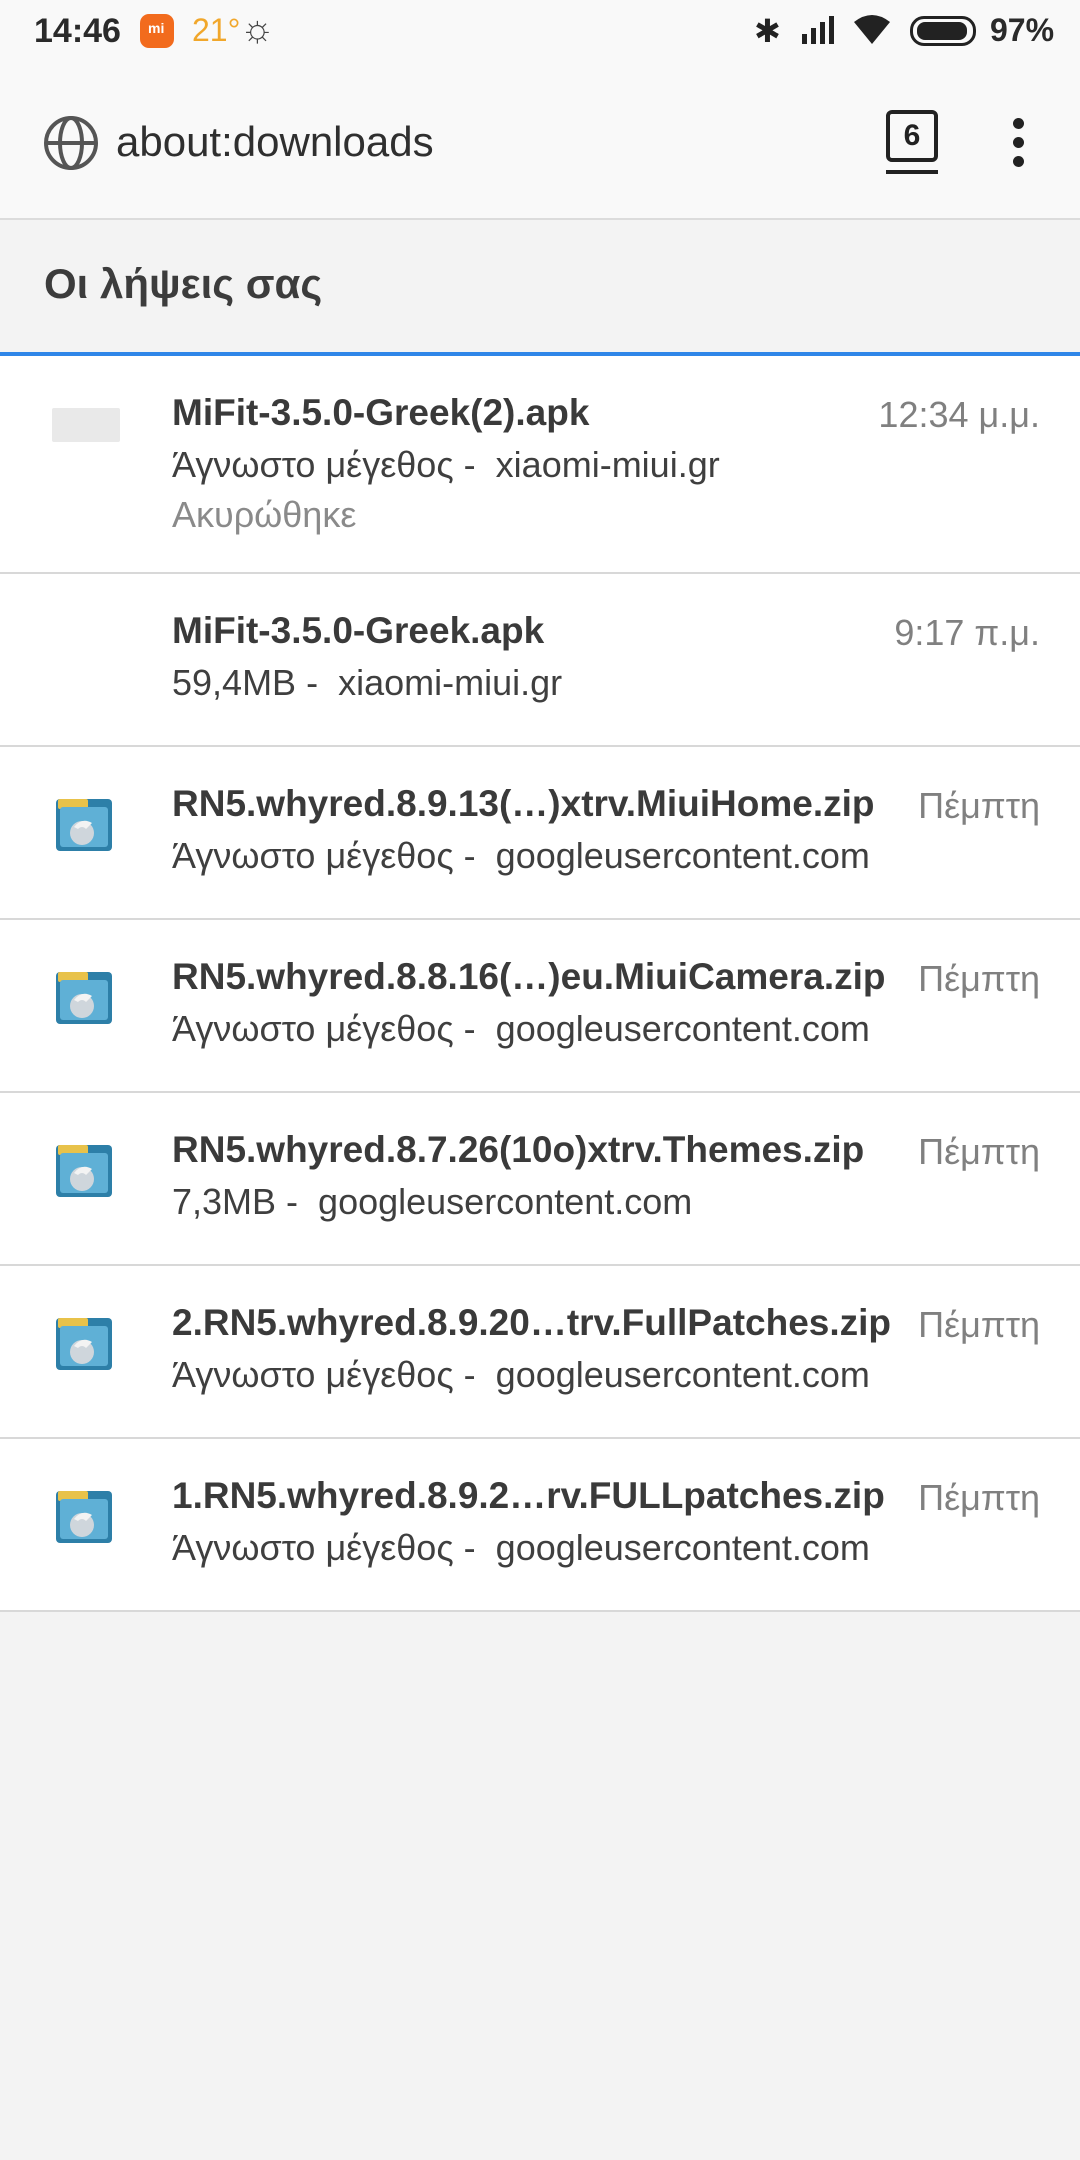 Image resolution: width=1080 pixels, height=2160 pixels. I want to click on tabs-counter-button: 6, so click(912, 142).